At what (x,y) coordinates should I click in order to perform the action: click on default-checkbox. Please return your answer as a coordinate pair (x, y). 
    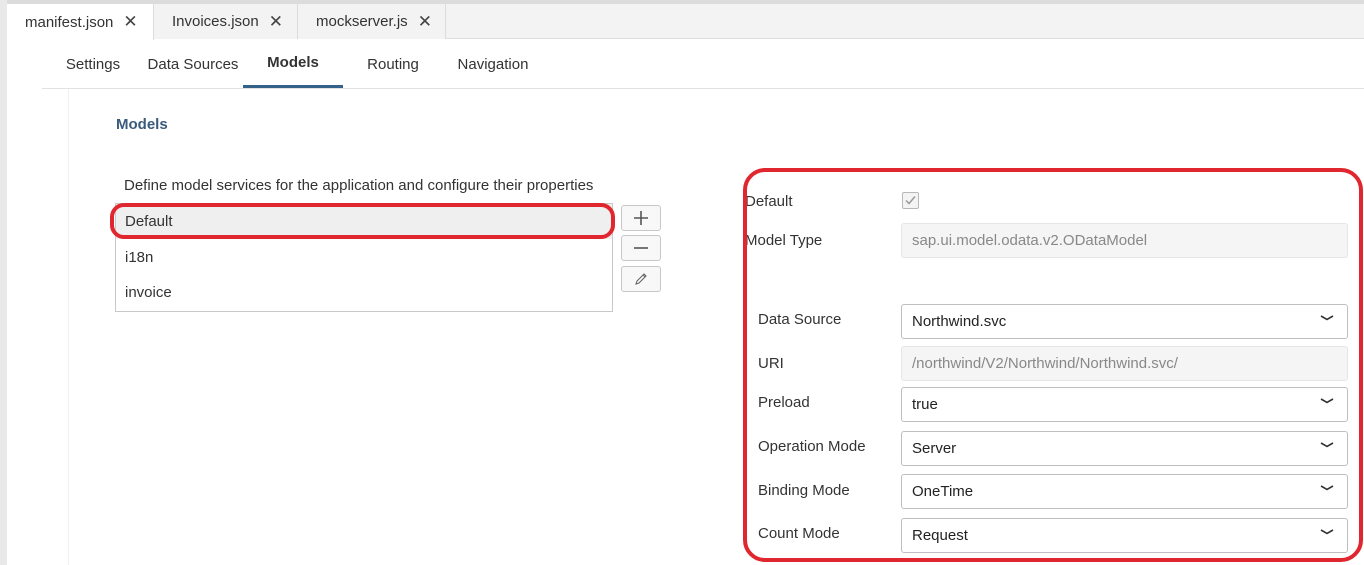
    Looking at the image, I should click on (910, 200).